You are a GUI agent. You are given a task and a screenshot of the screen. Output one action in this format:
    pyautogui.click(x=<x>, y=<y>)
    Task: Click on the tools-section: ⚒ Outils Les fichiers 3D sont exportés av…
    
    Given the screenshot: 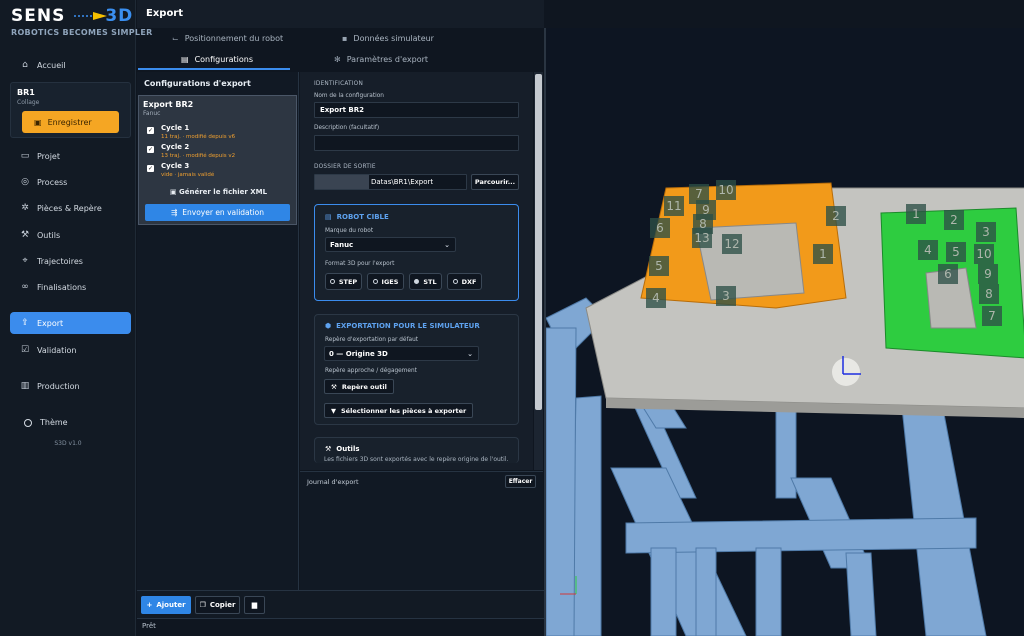 What is the action you would take?
    pyautogui.click(x=416, y=450)
    